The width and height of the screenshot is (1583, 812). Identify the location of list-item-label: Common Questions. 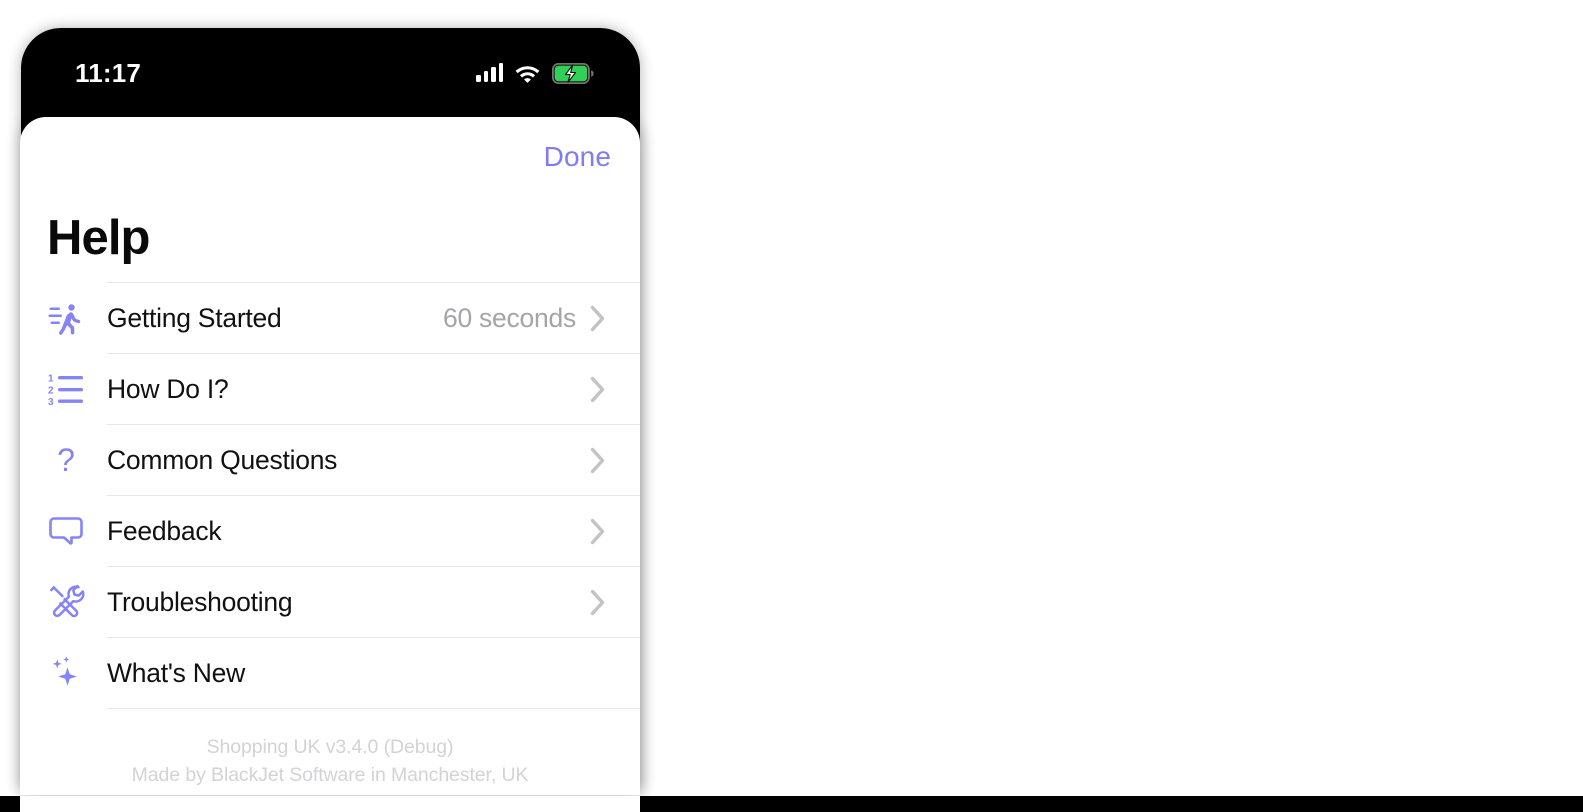
(222, 459).